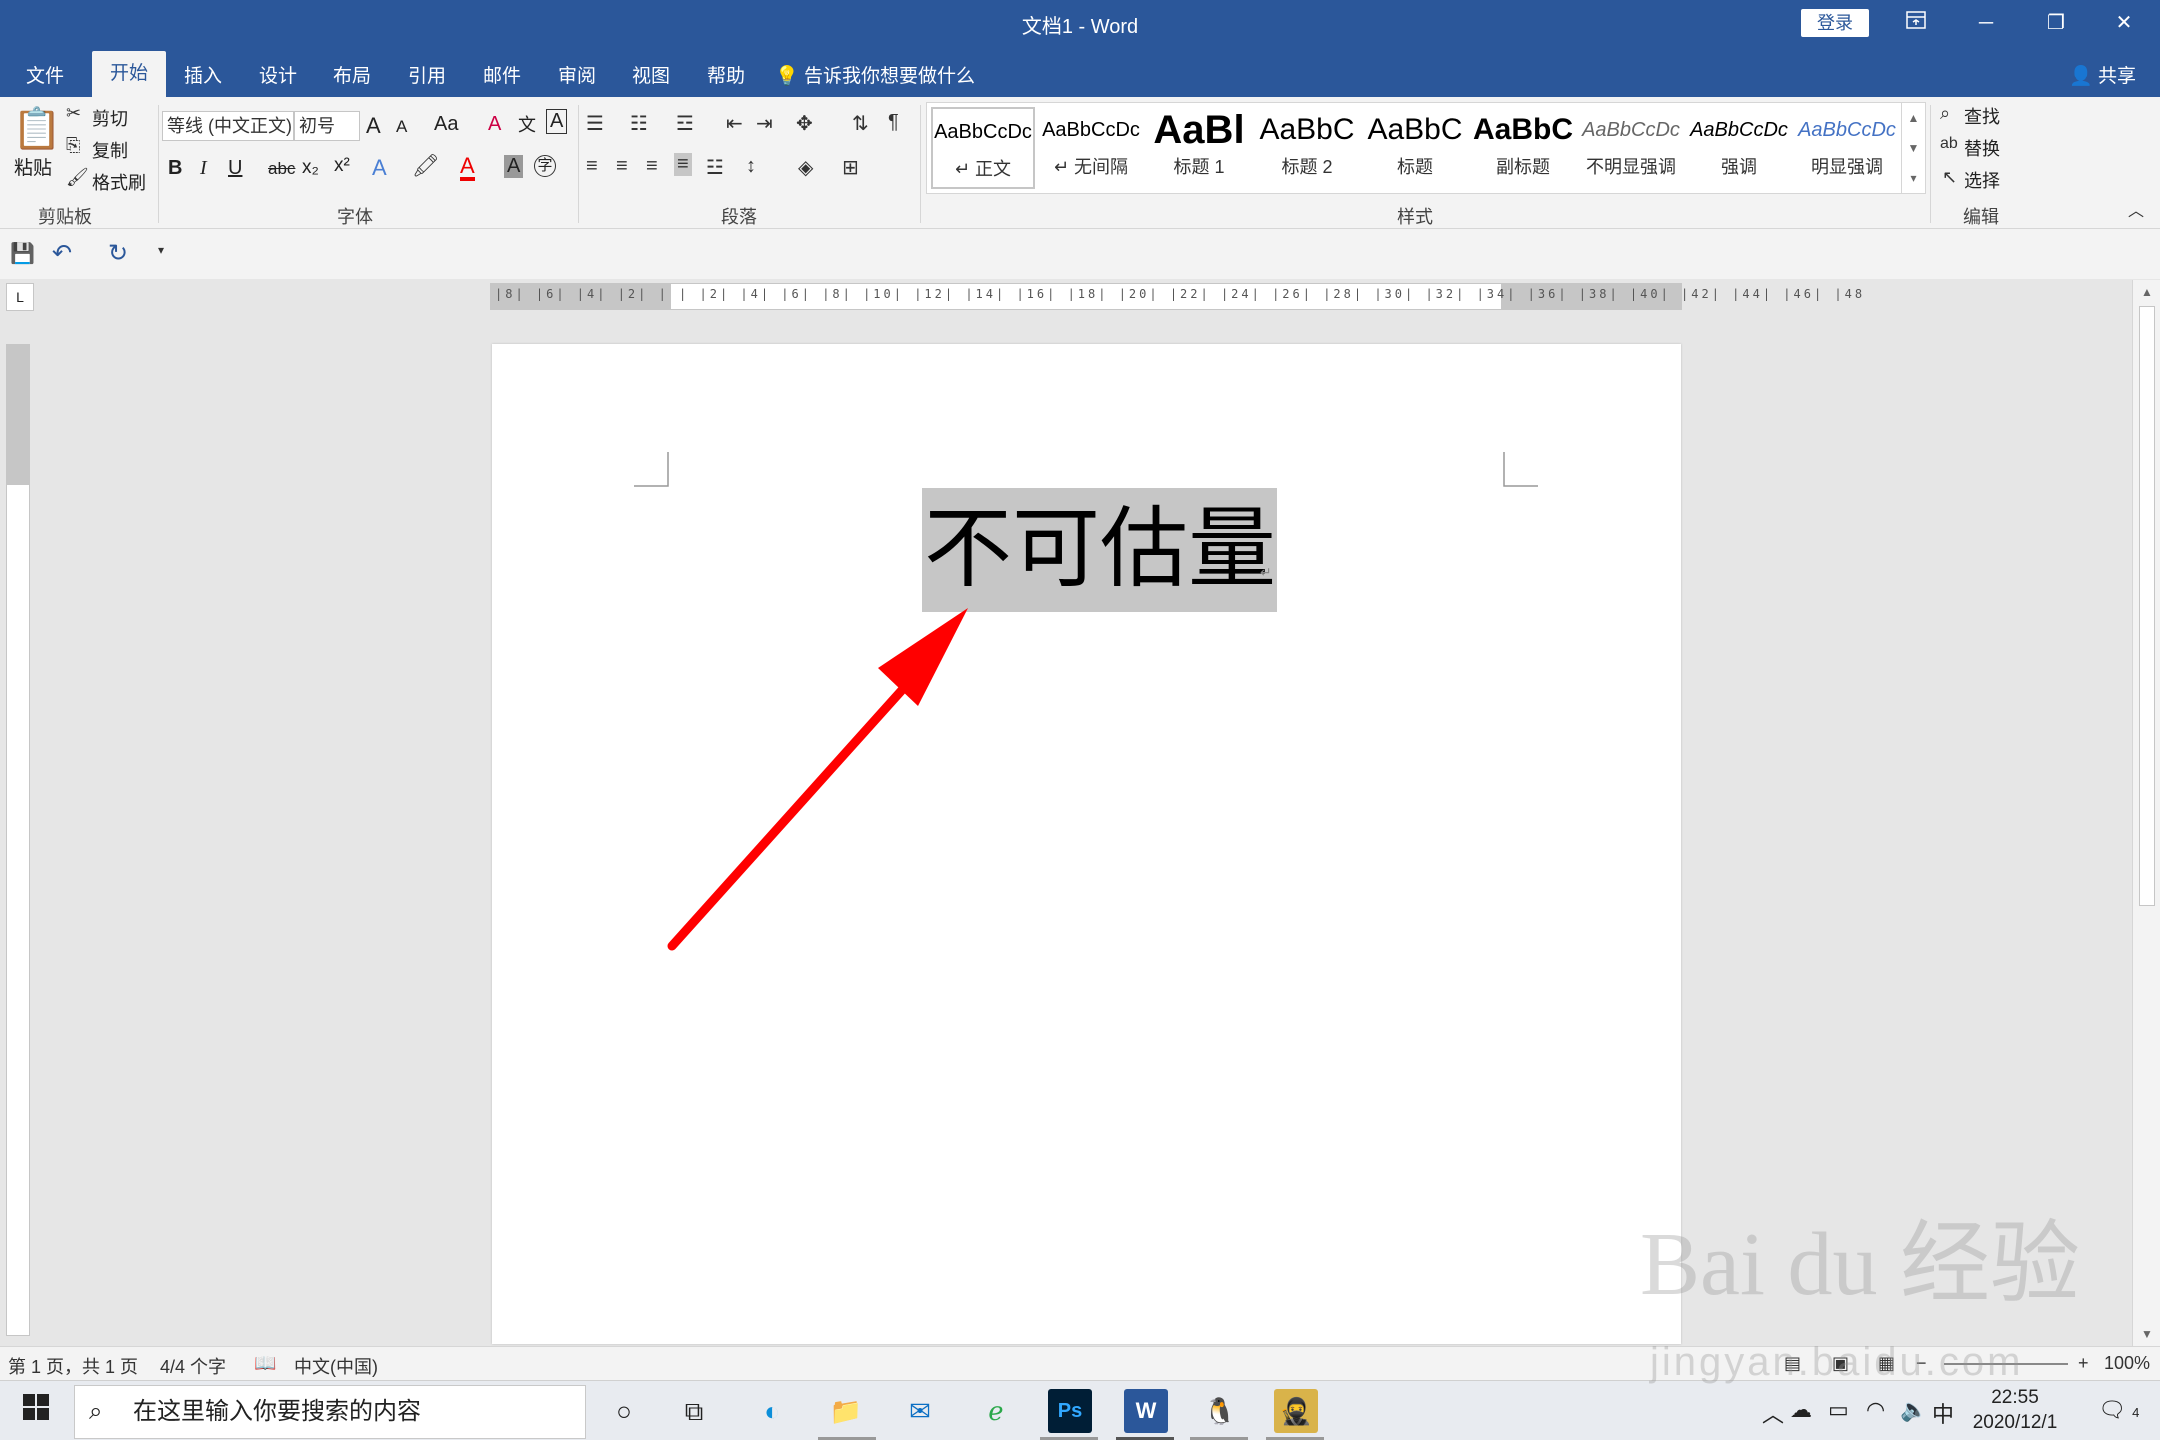  Describe the element at coordinates (129, 74) in the screenshot. I see `tab-home: 开始` at that location.